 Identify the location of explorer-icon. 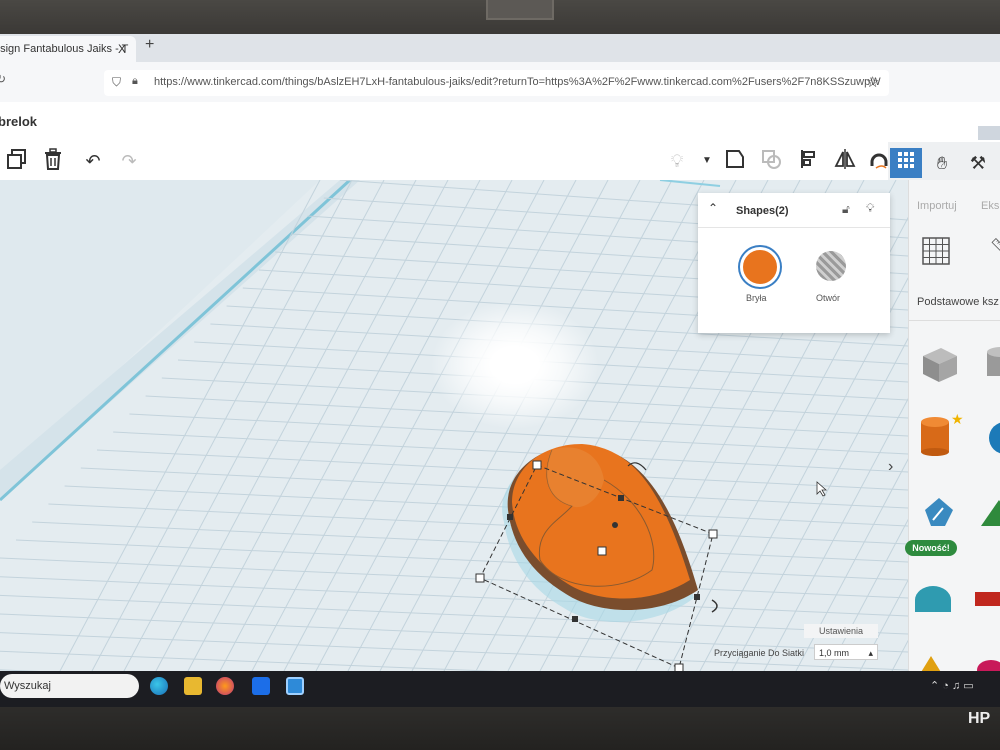
(193, 686).